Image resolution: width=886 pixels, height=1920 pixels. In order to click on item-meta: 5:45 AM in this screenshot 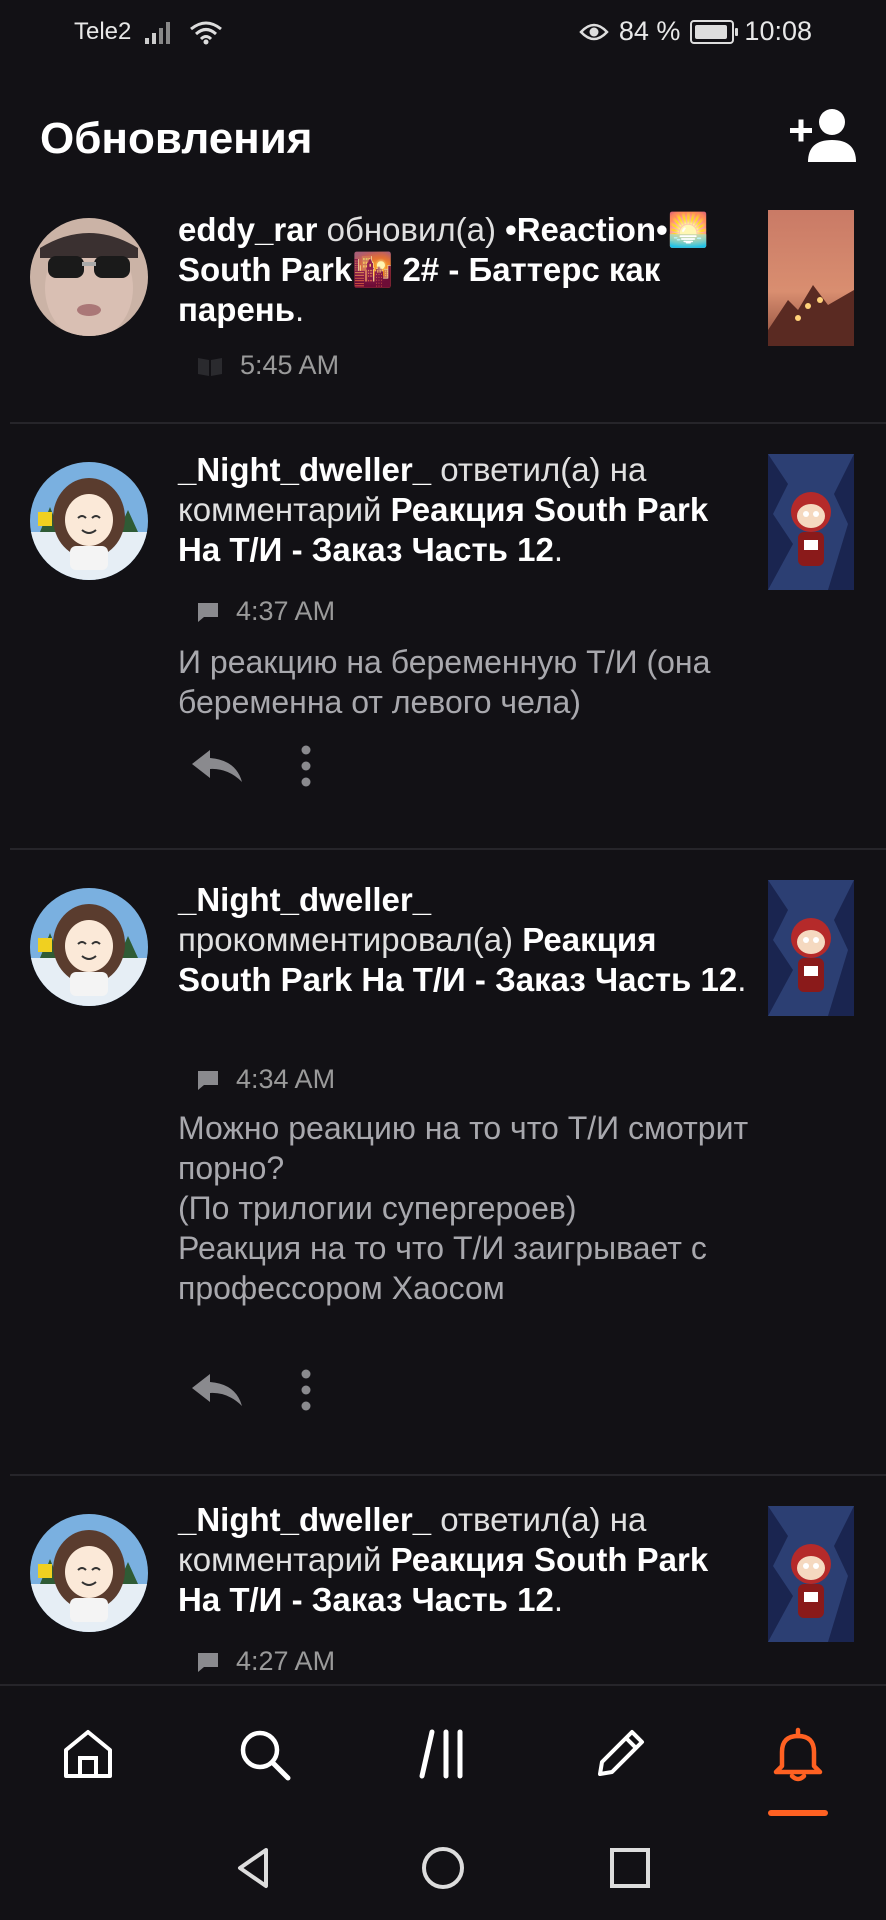, I will do `click(267, 365)`.